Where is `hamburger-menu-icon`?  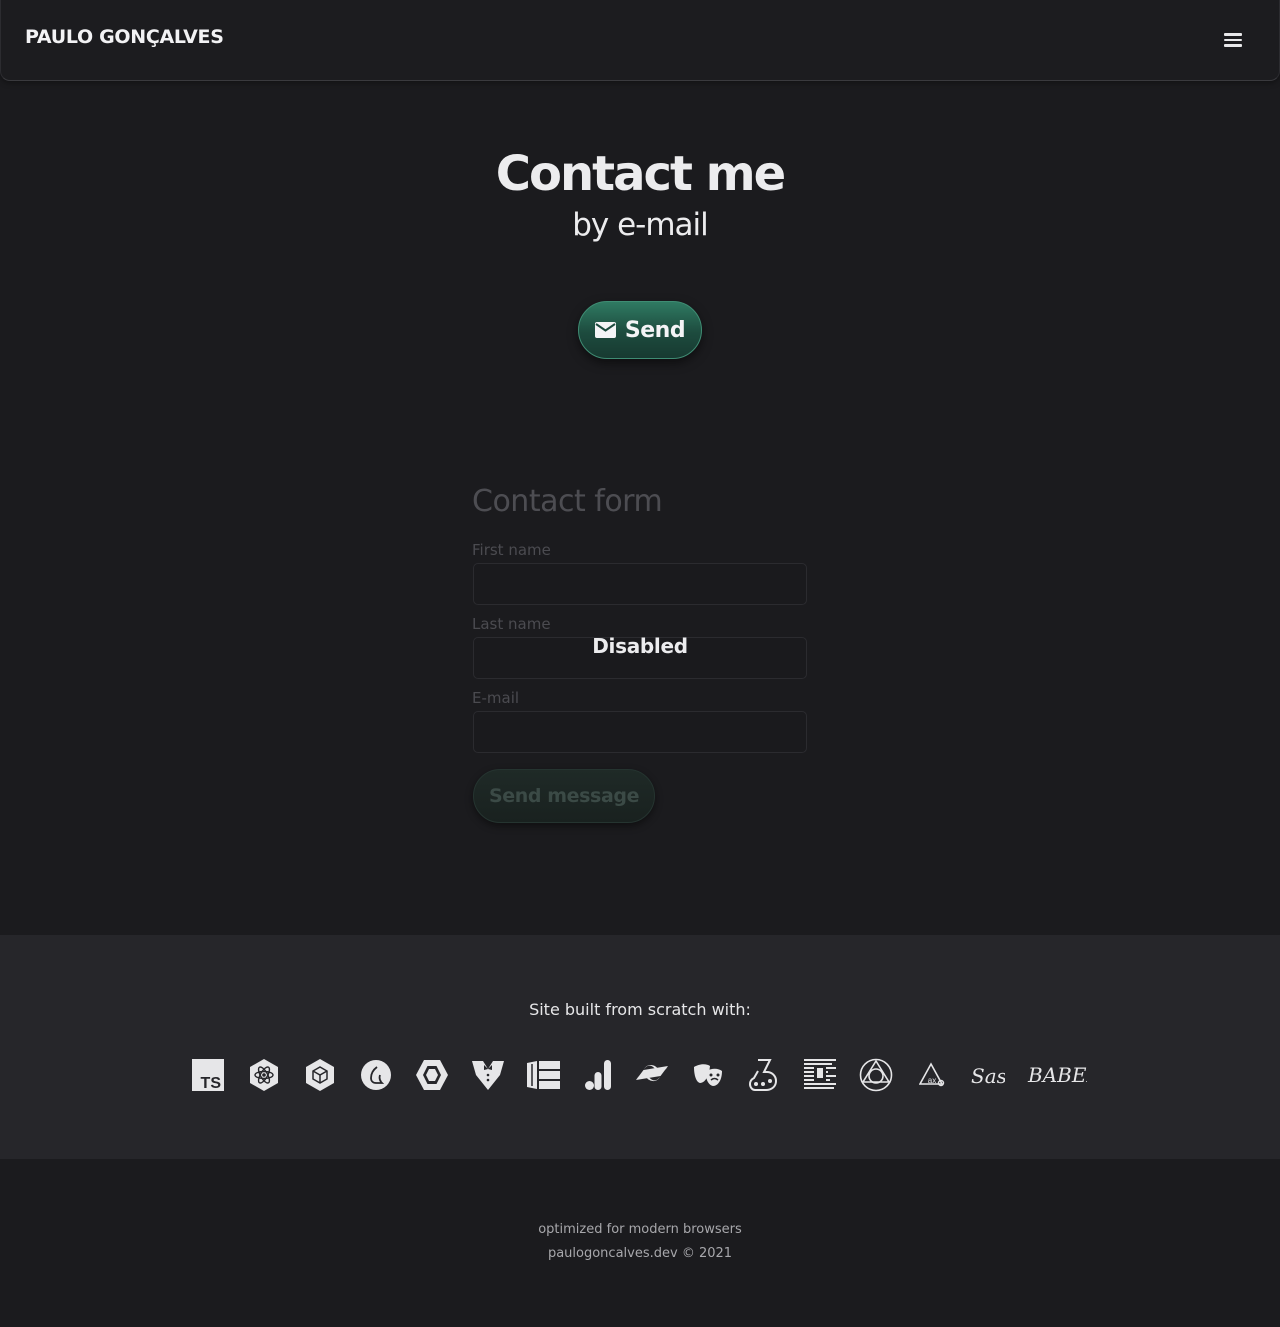
hamburger-menu-icon is located at coordinates (1233, 40).